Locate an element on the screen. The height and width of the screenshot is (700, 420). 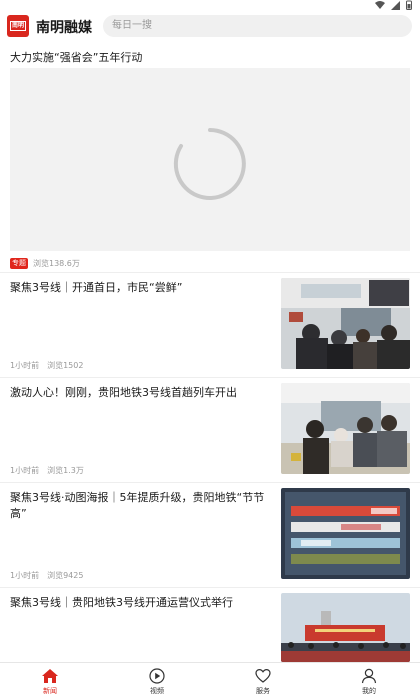
tab-video-label: 视频 is located at coordinates (157, 691).